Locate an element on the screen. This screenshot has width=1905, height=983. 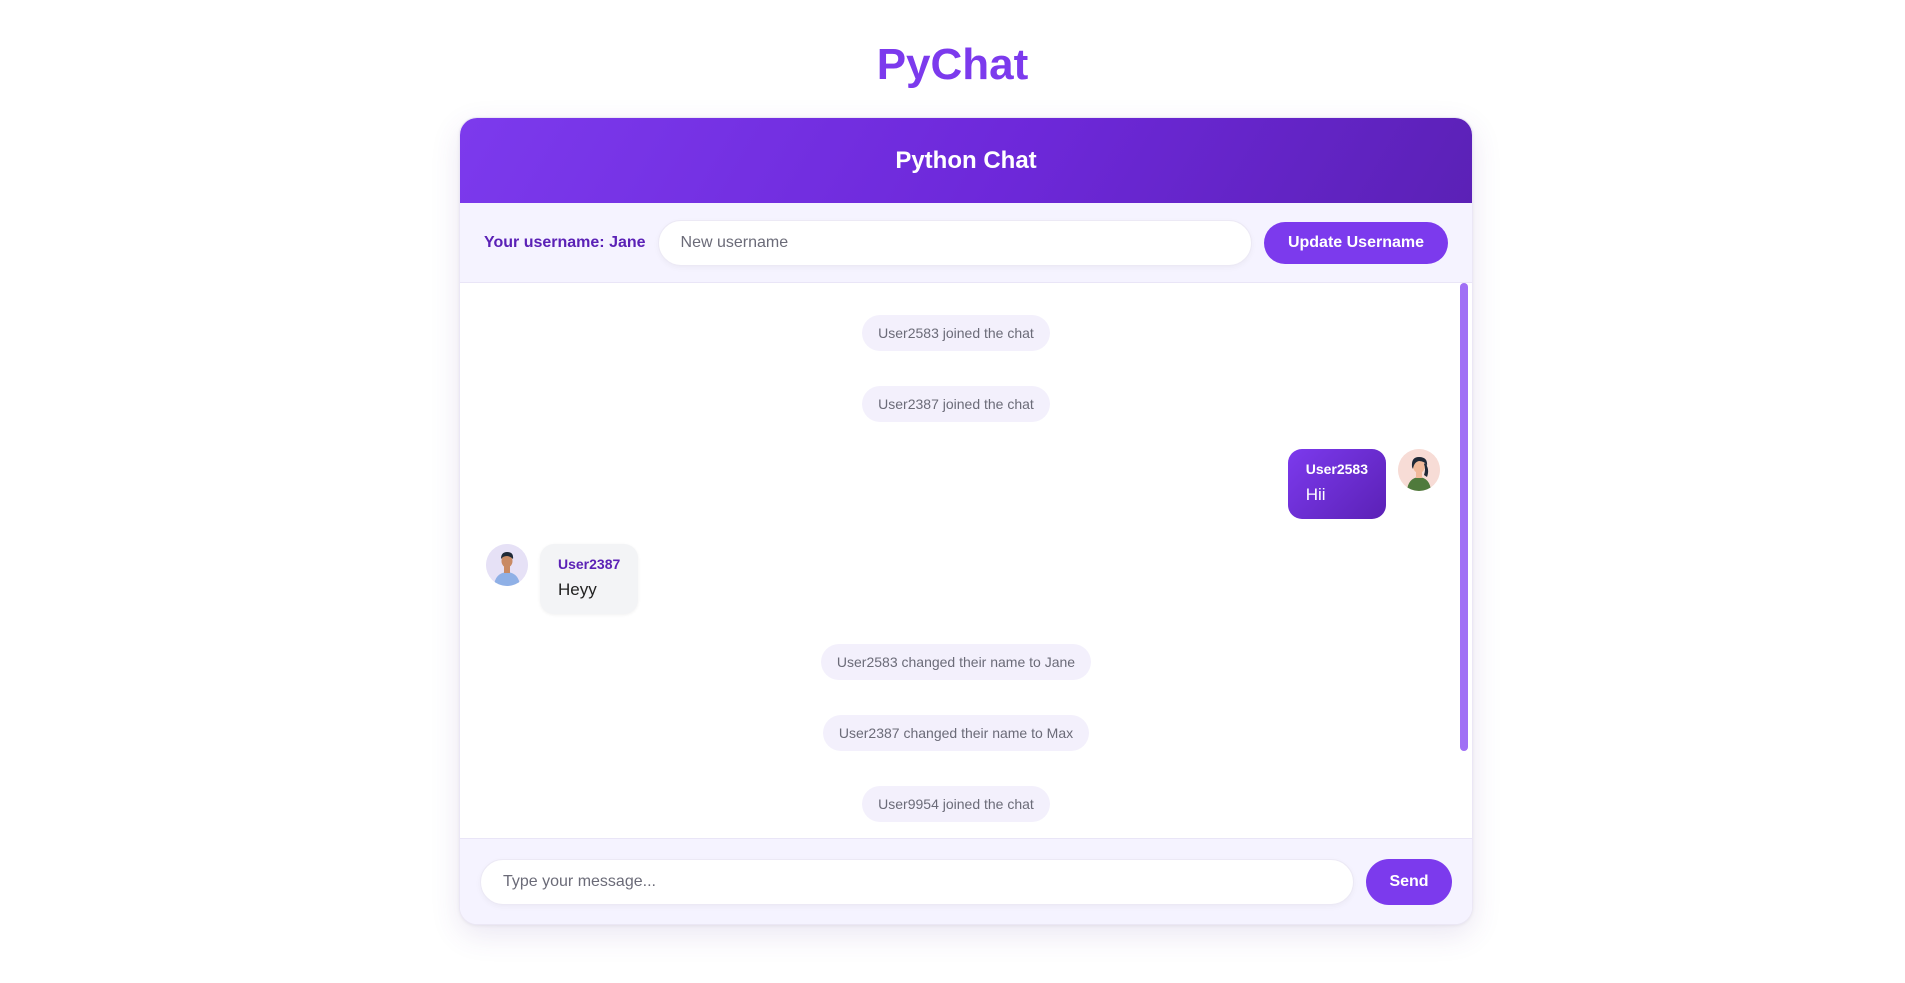
outgoing-message: User2583 Hii is located at coordinates (1363, 484).